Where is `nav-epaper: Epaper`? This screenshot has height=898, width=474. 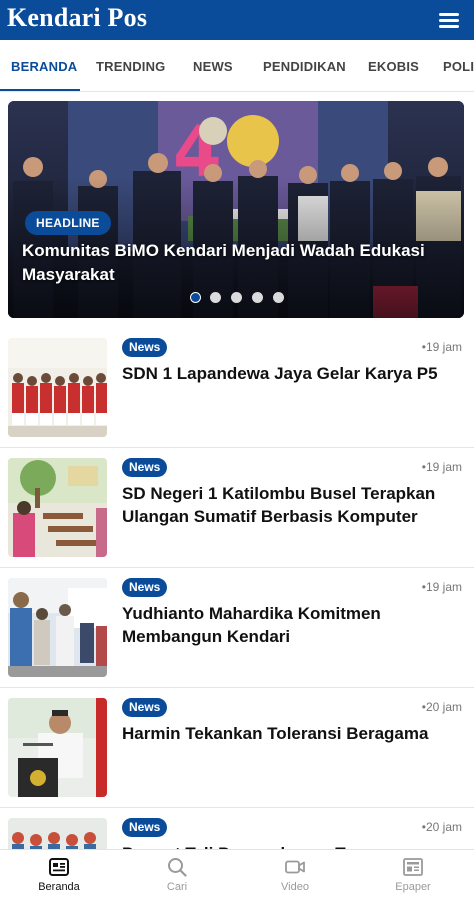 nav-epaper: Epaper is located at coordinates (413, 874).